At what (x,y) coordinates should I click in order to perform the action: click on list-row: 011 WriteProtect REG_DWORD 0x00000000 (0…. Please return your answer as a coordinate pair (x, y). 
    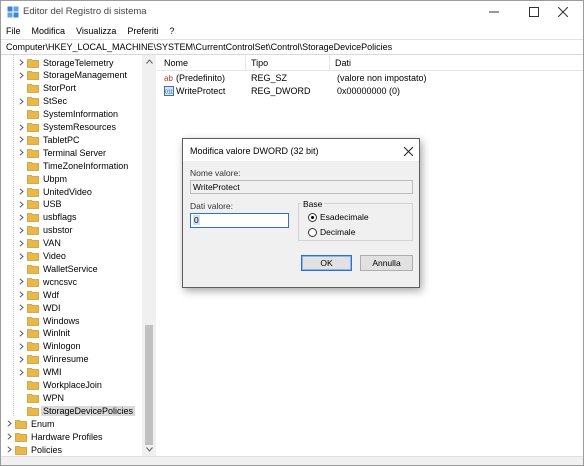
    Looking at the image, I should click on (370, 91).